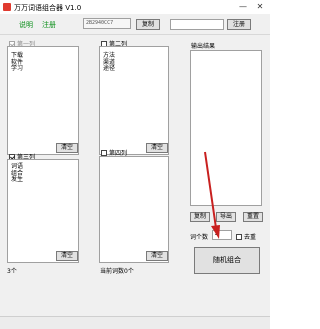  Describe the element at coordinates (210, 190) in the screenshot. I see `arrow-shaft` at that location.